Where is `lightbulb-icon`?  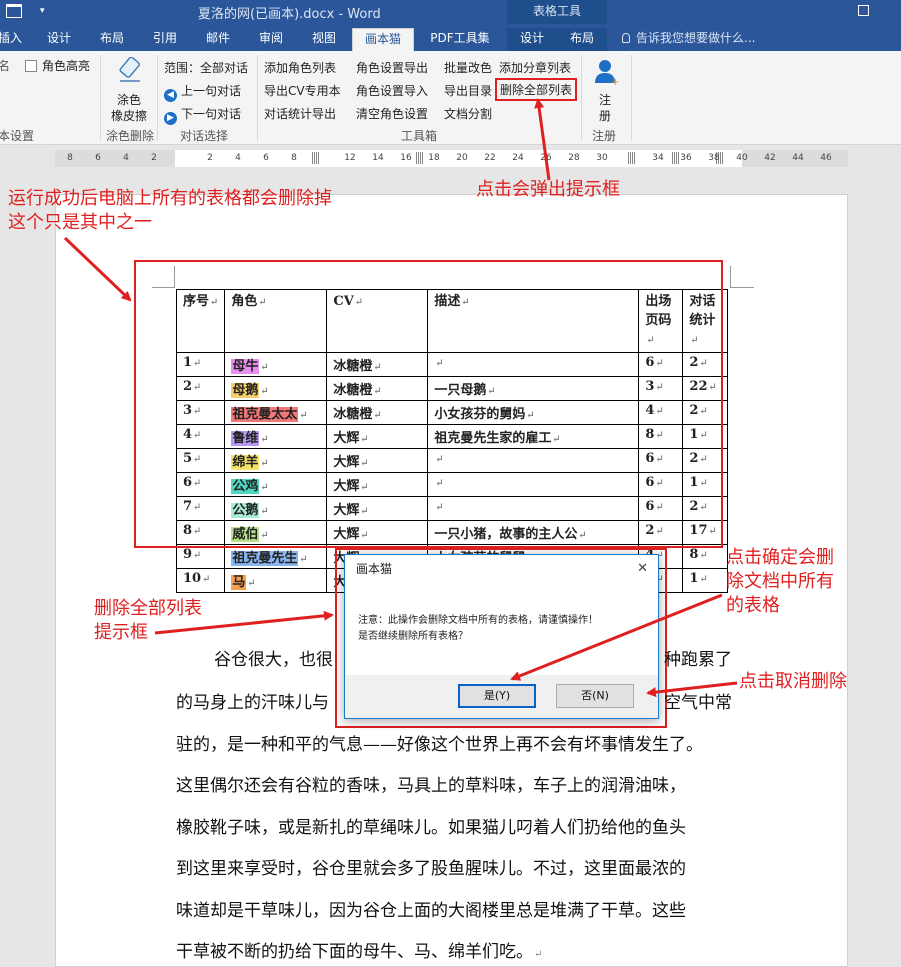
lightbulb-icon is located at coordinates (626, 38).